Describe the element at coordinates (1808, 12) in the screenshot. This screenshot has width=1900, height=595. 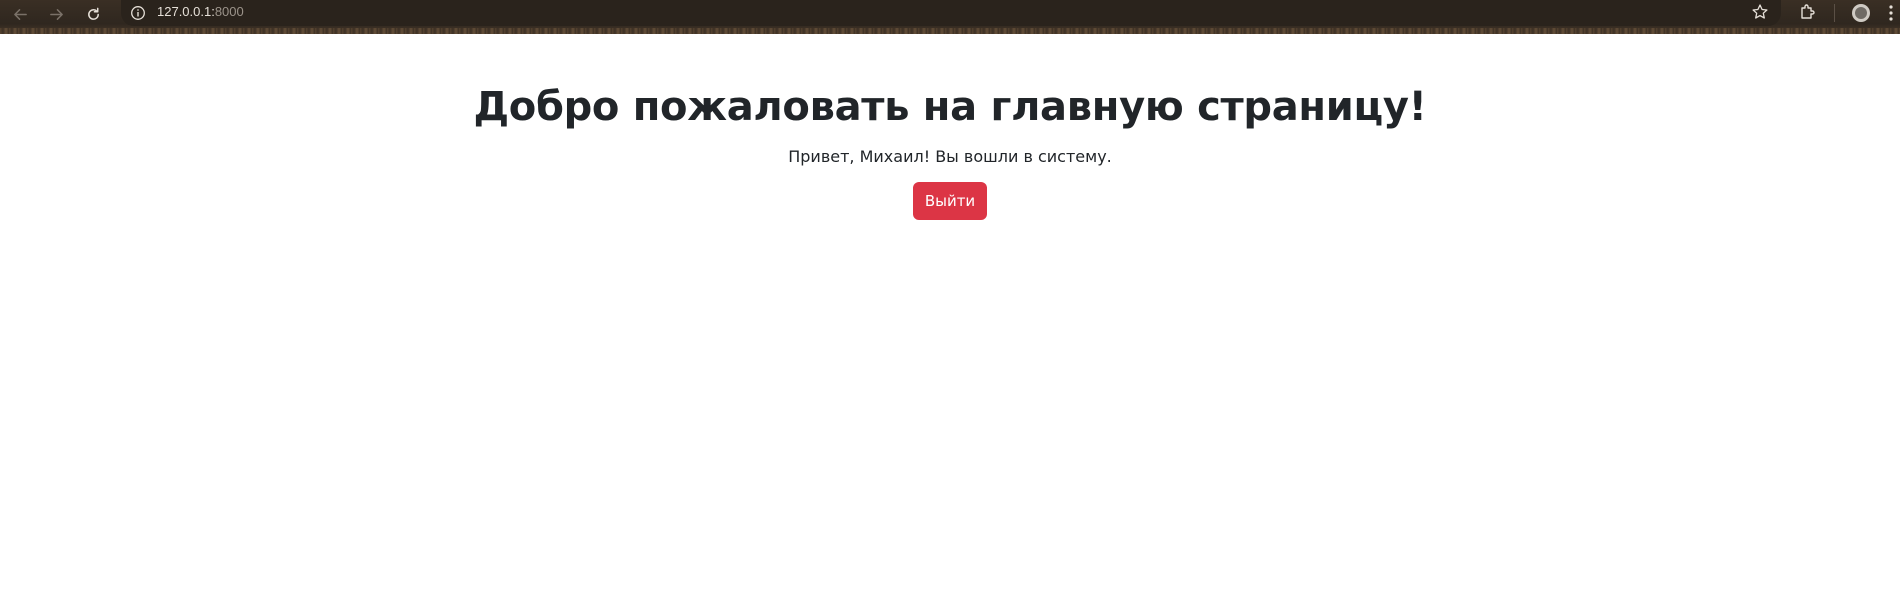
I see `puzzle-icon` at that location.